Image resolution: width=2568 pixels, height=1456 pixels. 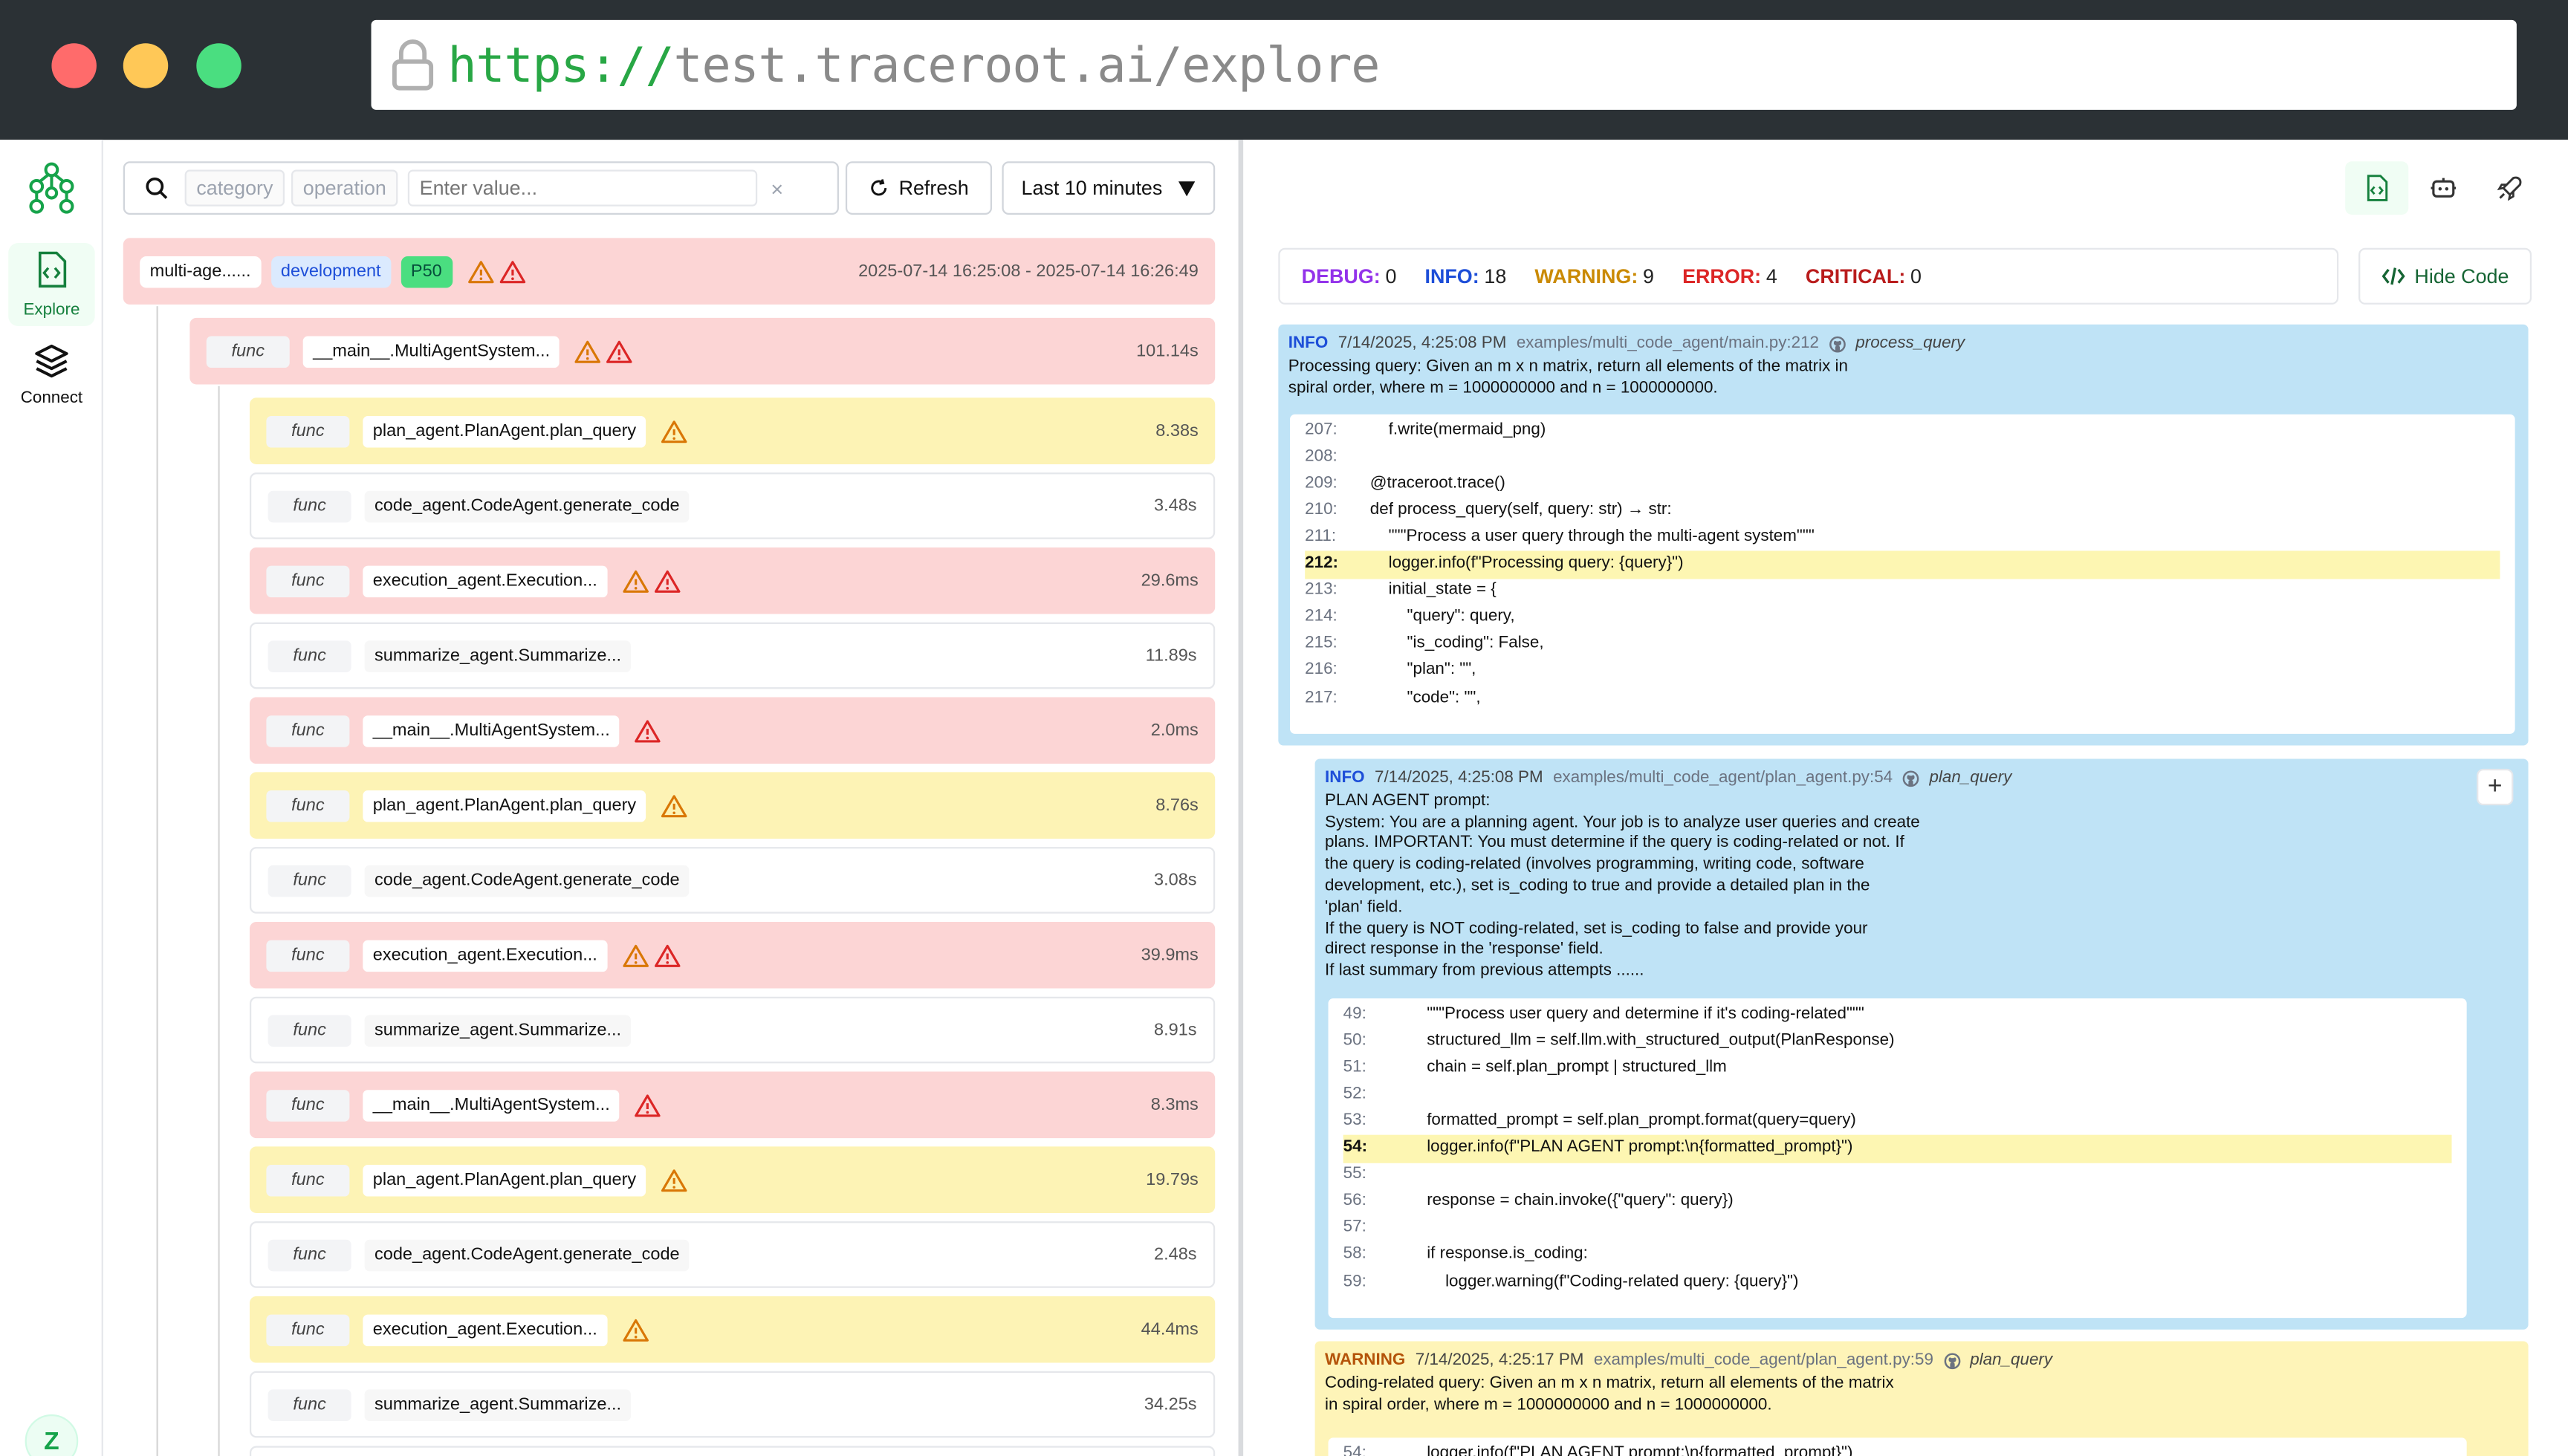 What do you see at coordinates (344, 188) in the screenshot?
I see `operation-select: operation` at bounding box center [344, 188].